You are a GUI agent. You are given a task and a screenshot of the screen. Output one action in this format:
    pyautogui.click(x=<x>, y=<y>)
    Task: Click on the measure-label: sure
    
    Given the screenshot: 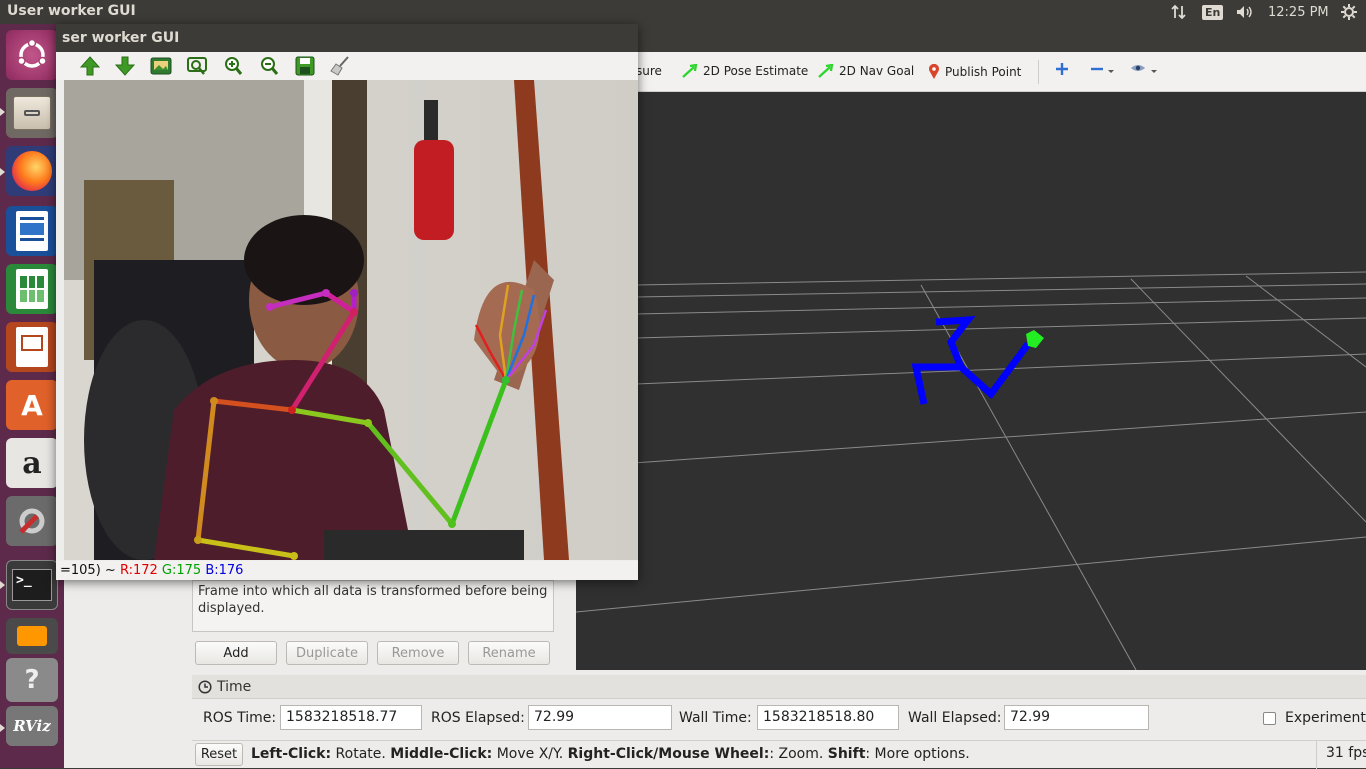 What is the action you would take?
    pyautogui.click(x=649, y=71)
    